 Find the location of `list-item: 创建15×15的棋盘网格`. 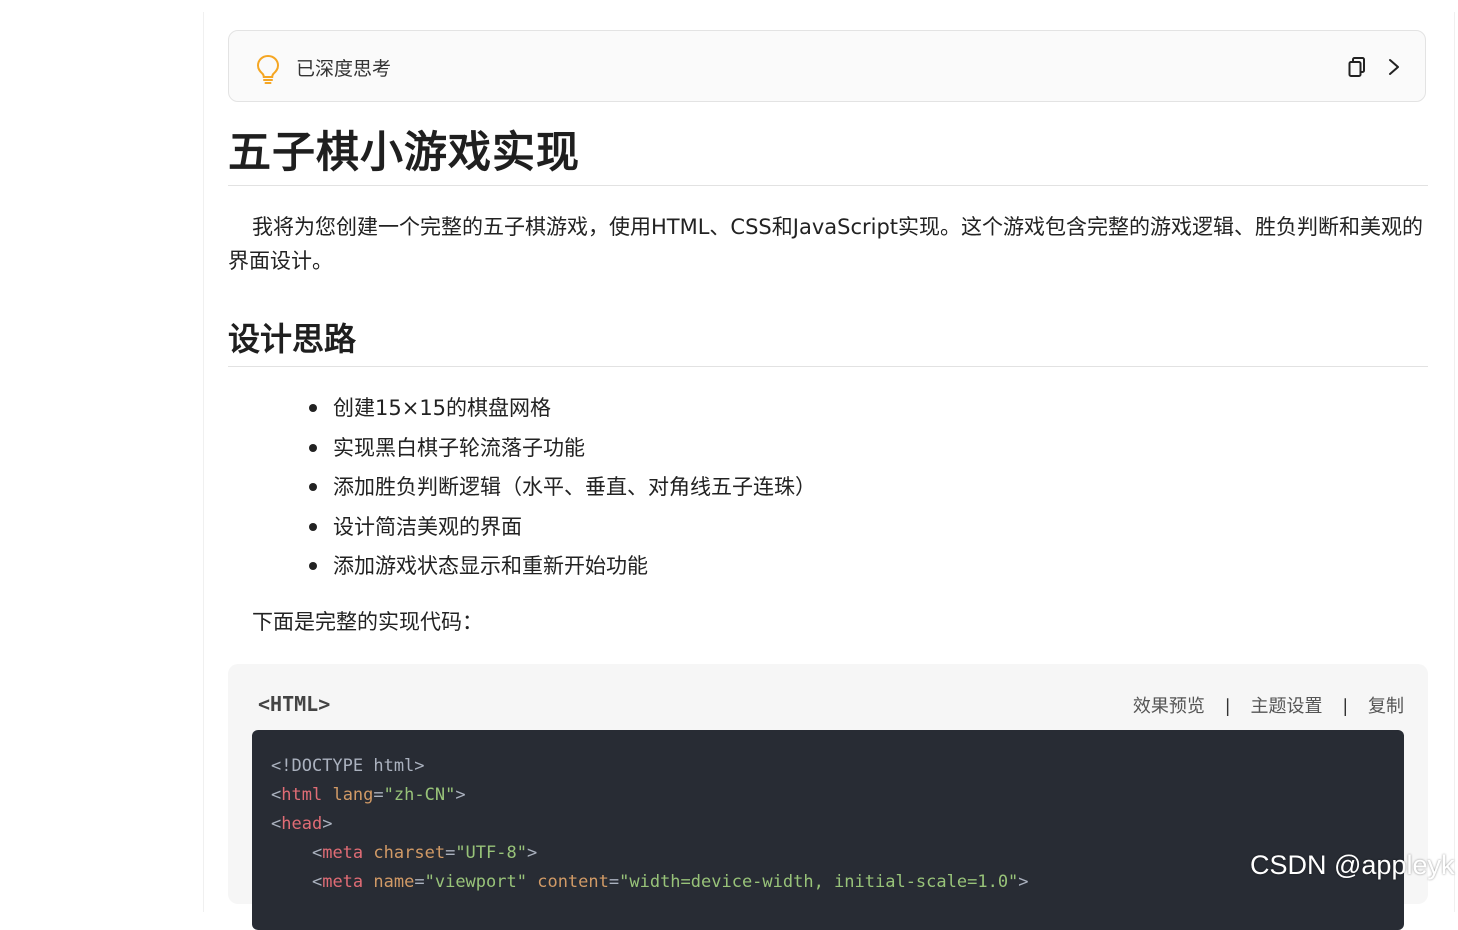

list-item: 创建15×15的棋盘网格 is located at coordinates (561, 410).